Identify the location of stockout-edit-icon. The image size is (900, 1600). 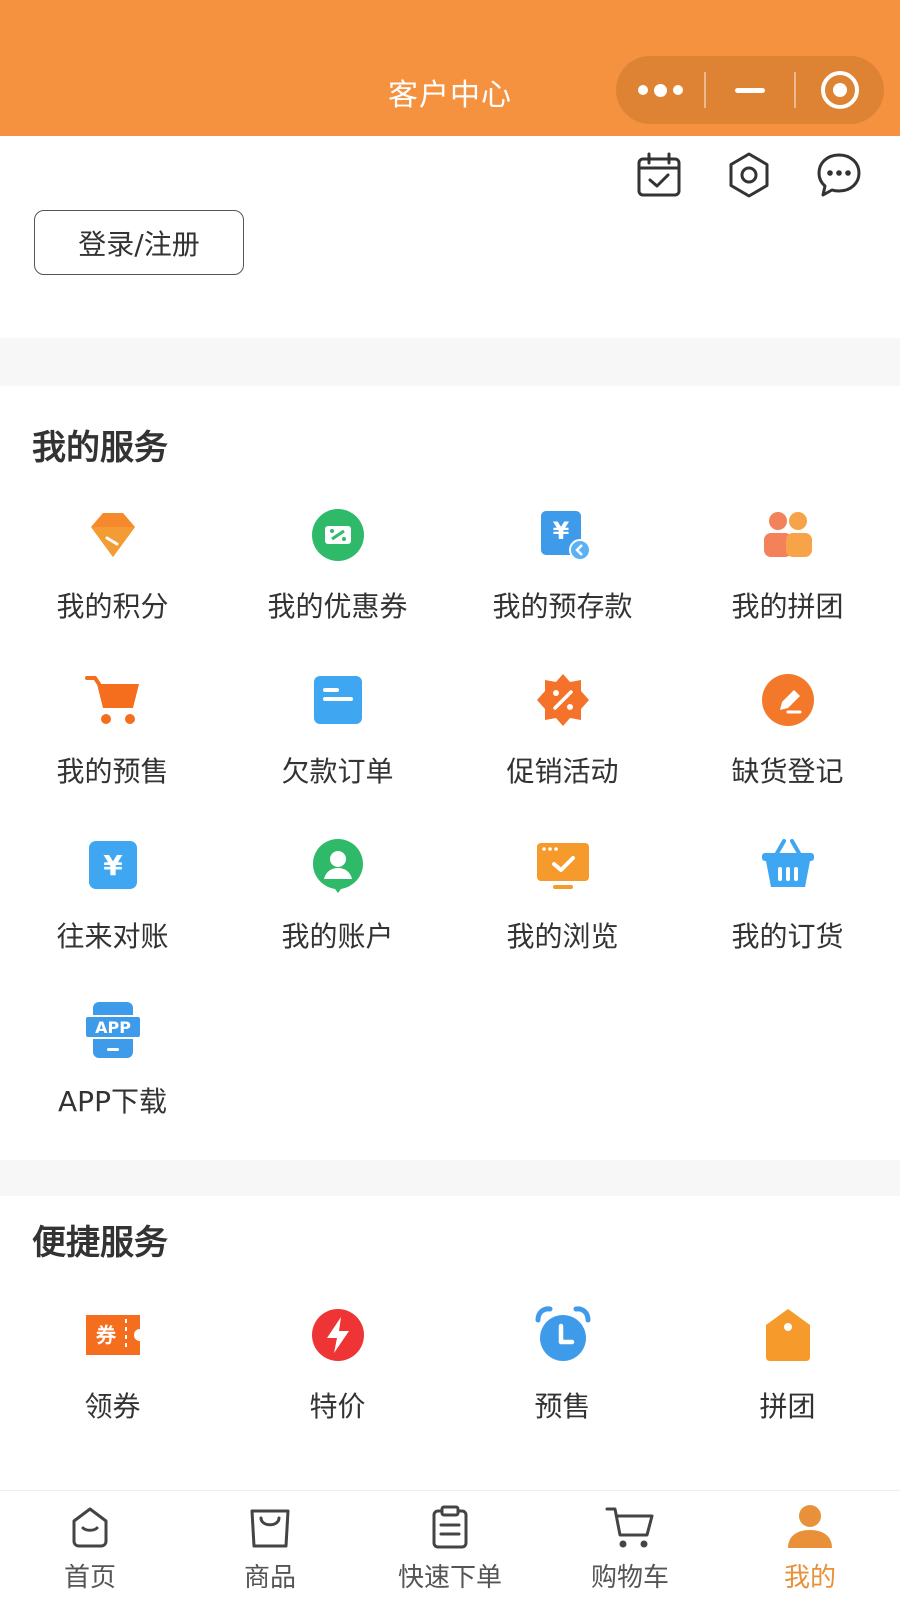
(788, 700).